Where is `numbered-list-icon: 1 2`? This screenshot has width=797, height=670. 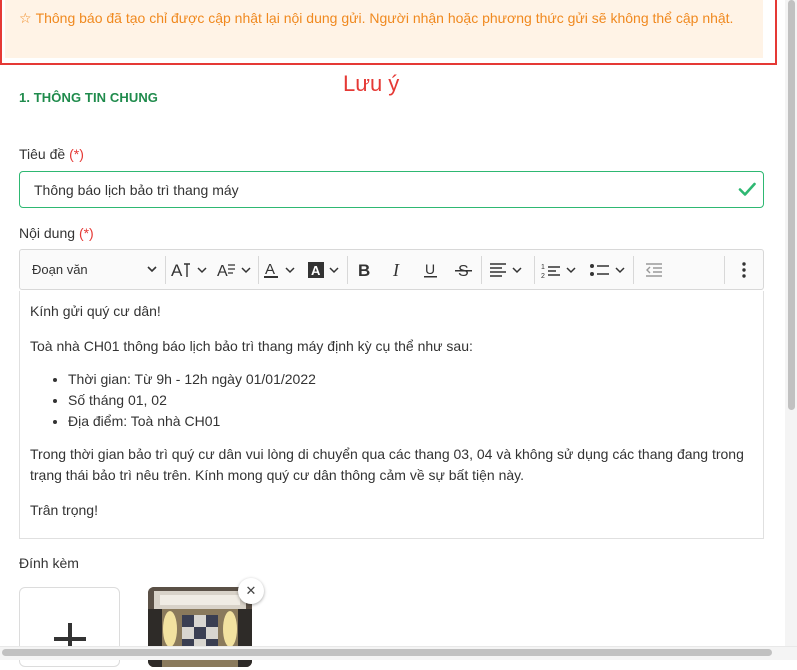
numbered-list-icon: 1 2 is located at coordinates (558, 271).